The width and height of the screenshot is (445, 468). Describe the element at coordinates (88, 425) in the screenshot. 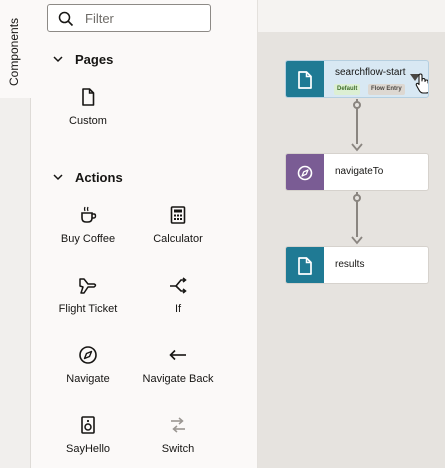

I see `speaker-icon` at that location.